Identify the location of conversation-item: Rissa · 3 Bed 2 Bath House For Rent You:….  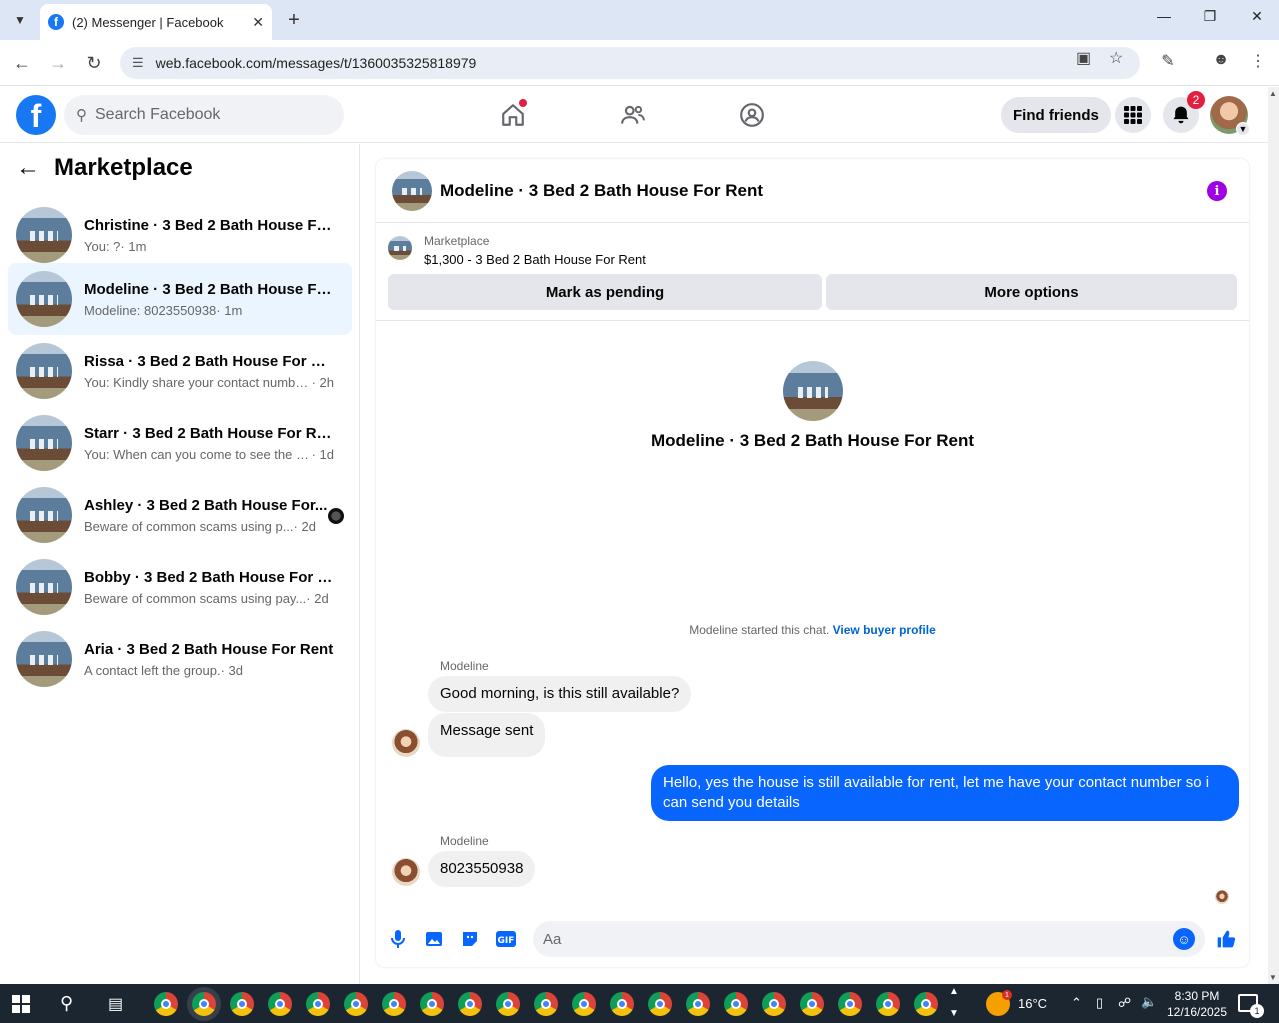
(180, 371).